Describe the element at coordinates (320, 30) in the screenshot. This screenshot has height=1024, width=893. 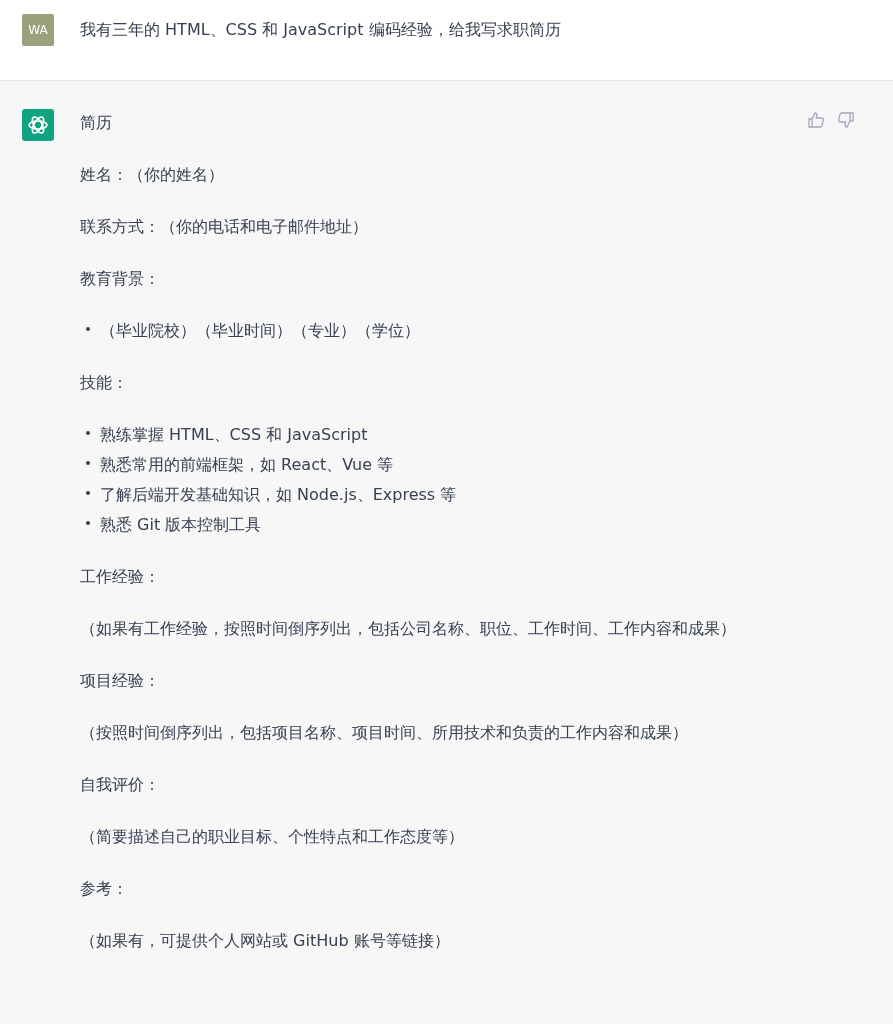
I see `user-message: 我有三年的 HTML、CSS 和 JavaScript 编码经验，给我写求职简历` at that location.